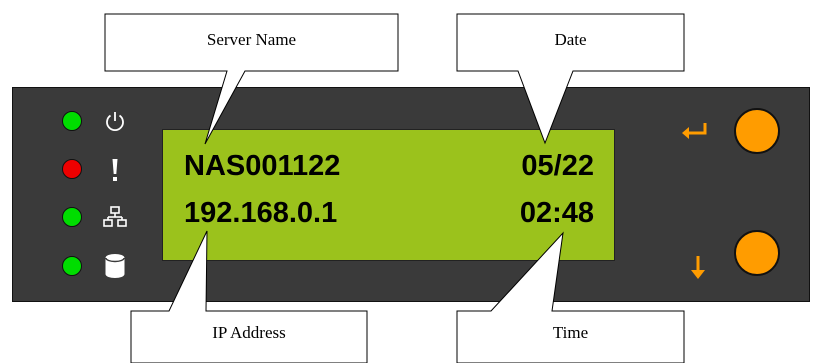 Image resolution: width=818 pixels, height=363 pixels. I want to click on callout-time, so click(570, 297).